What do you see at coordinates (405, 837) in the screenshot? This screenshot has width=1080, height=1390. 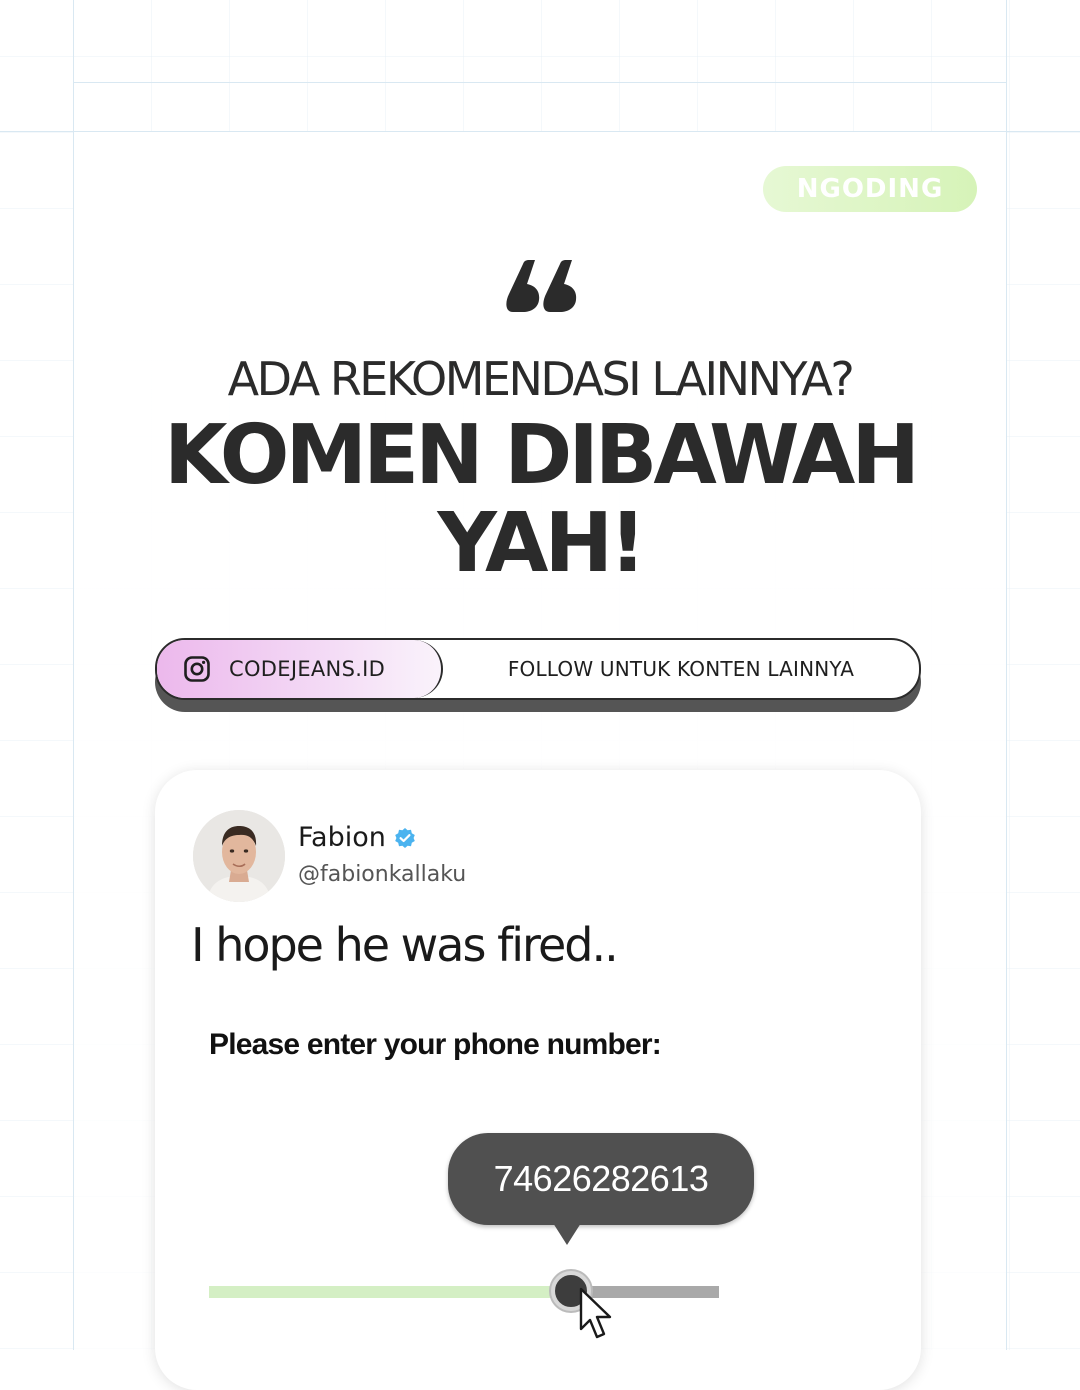 I see `verified-badge-icon` at bounding box center [405, 837].